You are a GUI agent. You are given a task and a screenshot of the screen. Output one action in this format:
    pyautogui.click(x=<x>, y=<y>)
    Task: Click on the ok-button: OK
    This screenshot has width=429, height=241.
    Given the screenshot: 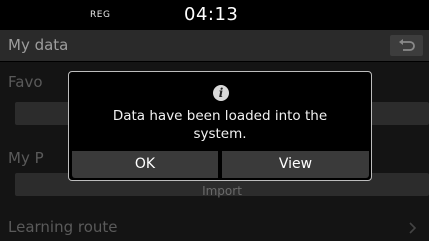 What is the action you would take?
    pyautogui.click(x=145, y=164)
    